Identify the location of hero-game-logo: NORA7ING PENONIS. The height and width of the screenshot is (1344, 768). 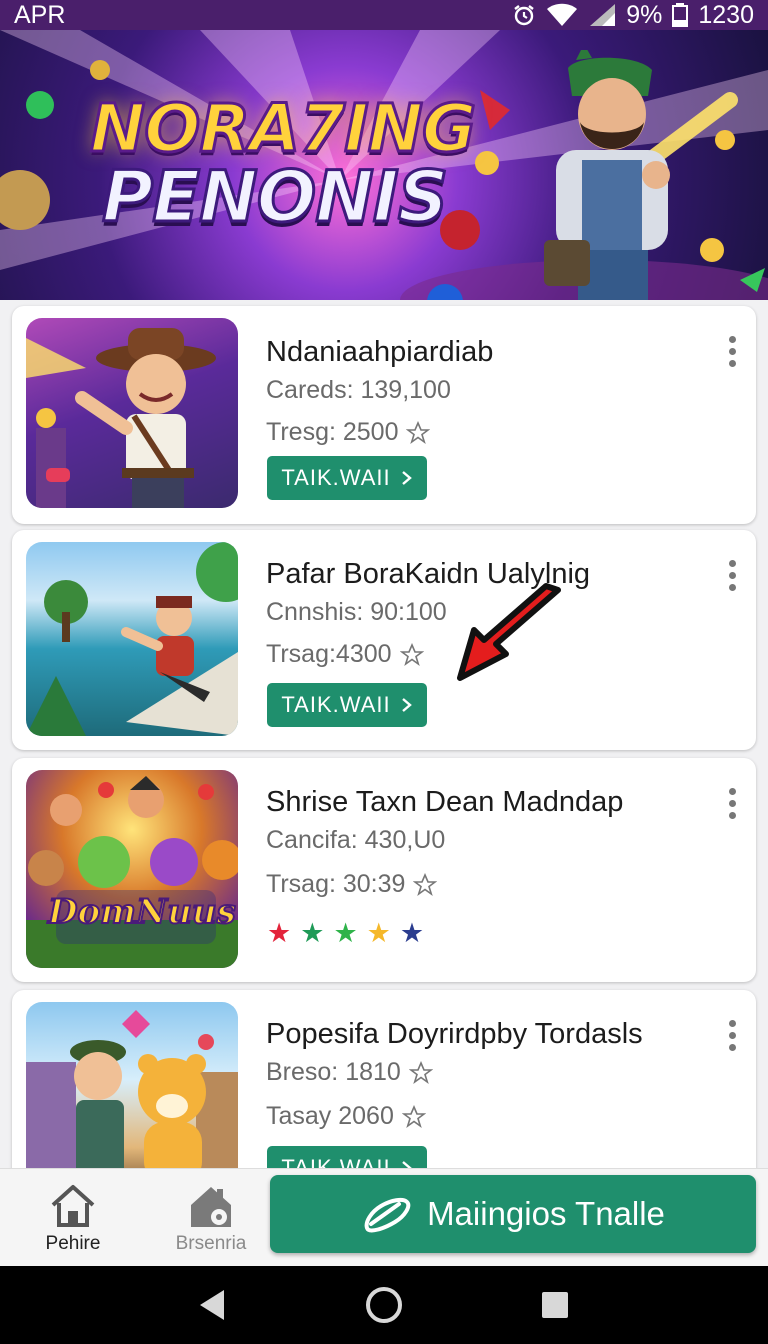
(282, 164).